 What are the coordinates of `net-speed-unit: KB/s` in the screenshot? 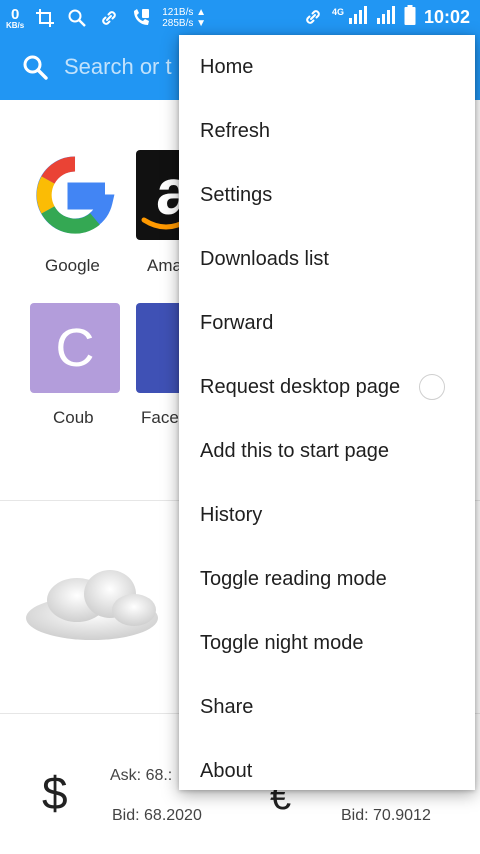 It's located at (15, 25).